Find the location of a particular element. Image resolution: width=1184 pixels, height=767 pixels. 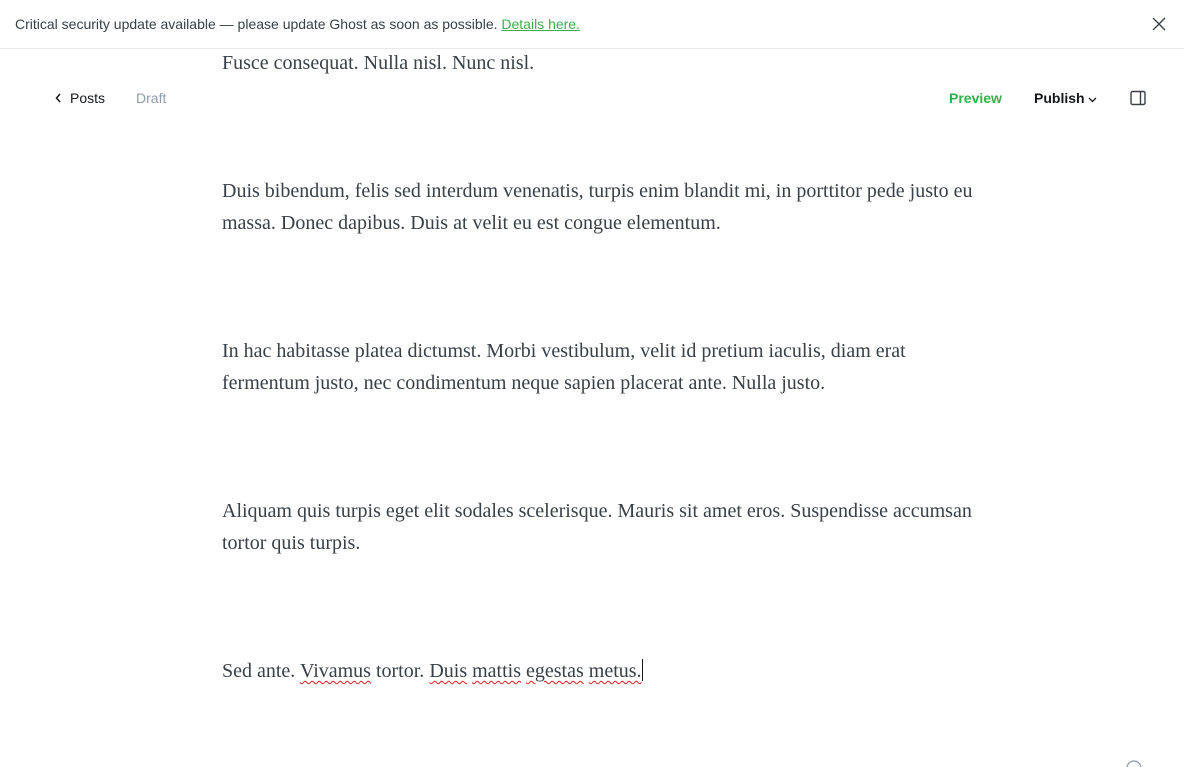

back-to-posts-link: Posts is located at coordinates (80, 98).